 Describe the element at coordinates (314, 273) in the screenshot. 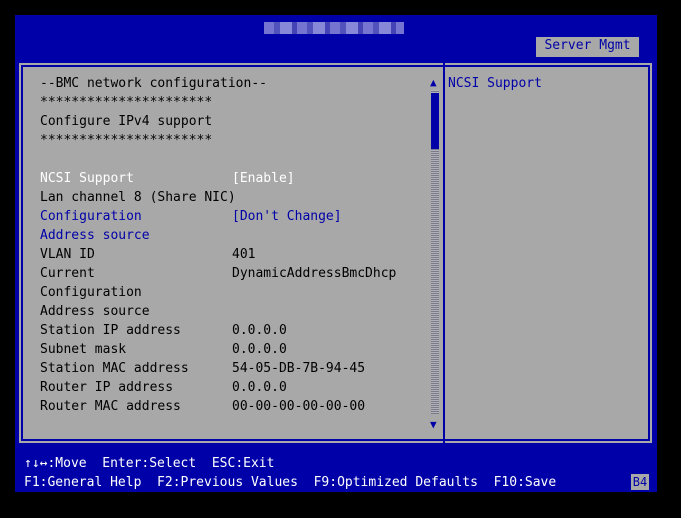

I see `current-config-value: DynamicAddressBmcDhcp` at that location.